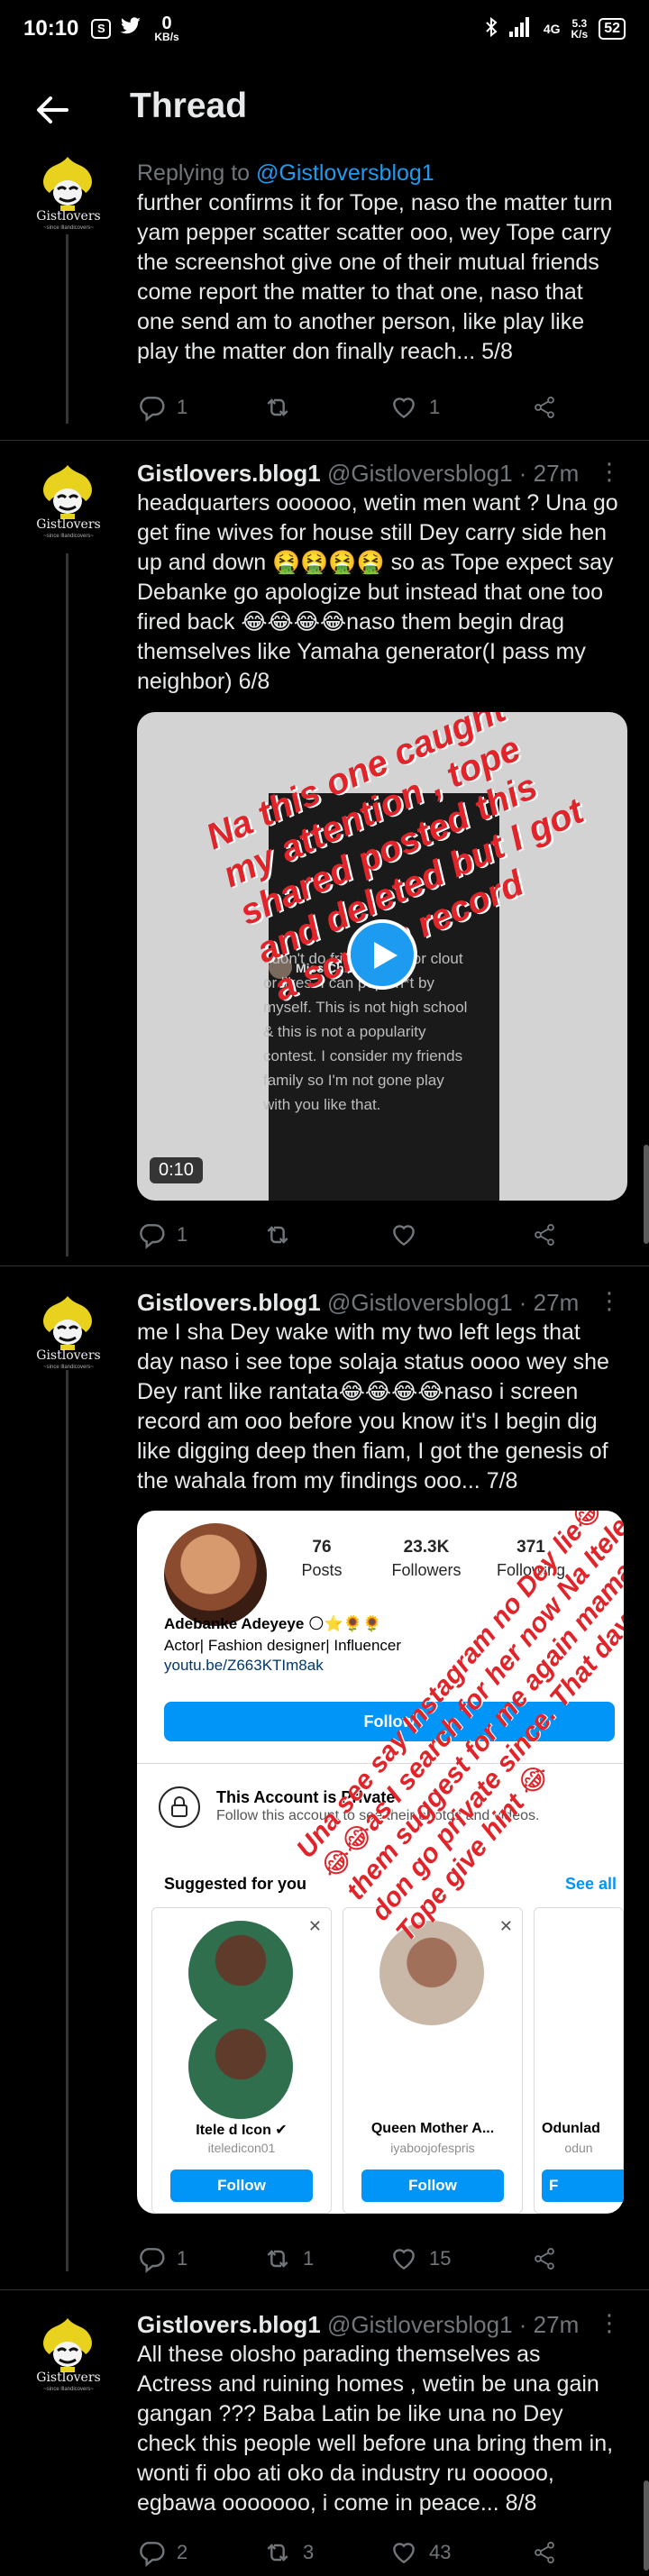 Image resolution: width=649 pixels, height=2576 pixels. Describe the element at coordinates (386, 956) in the screenshot. I see `play-icon` at that location.